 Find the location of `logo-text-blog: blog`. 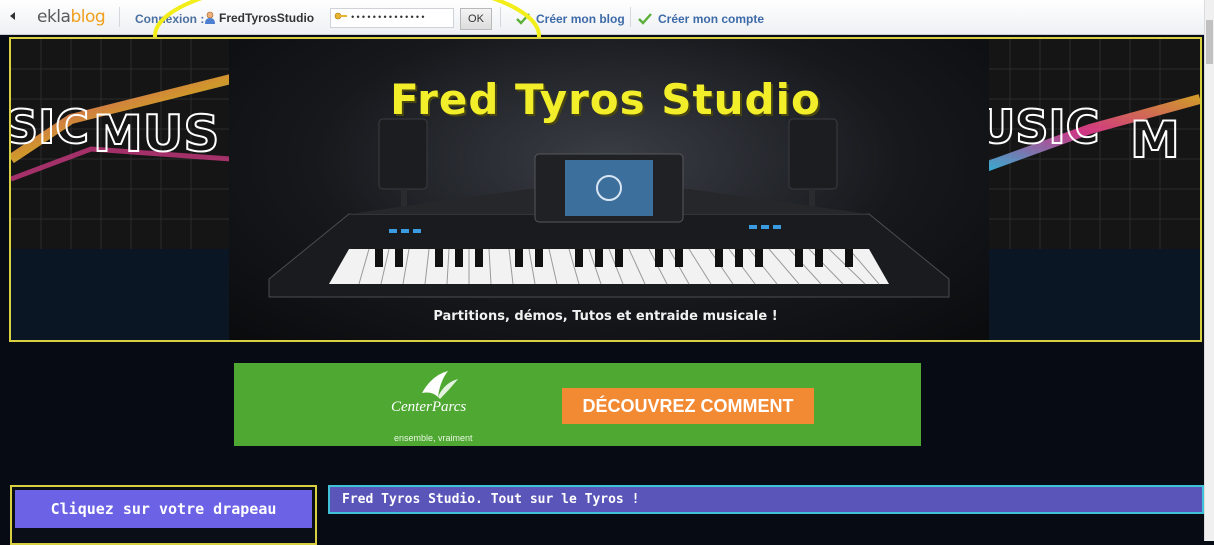

logo-text-blog: blog is located at coordinates (88, 17).